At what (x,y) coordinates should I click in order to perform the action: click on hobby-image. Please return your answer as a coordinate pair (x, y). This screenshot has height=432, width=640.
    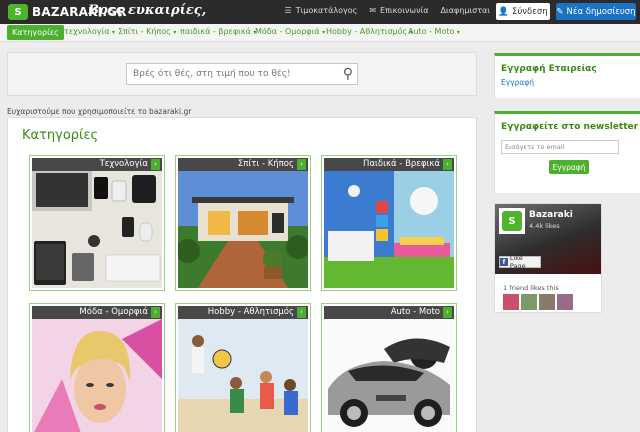
    Looking at the image, I should click on (243, 375).